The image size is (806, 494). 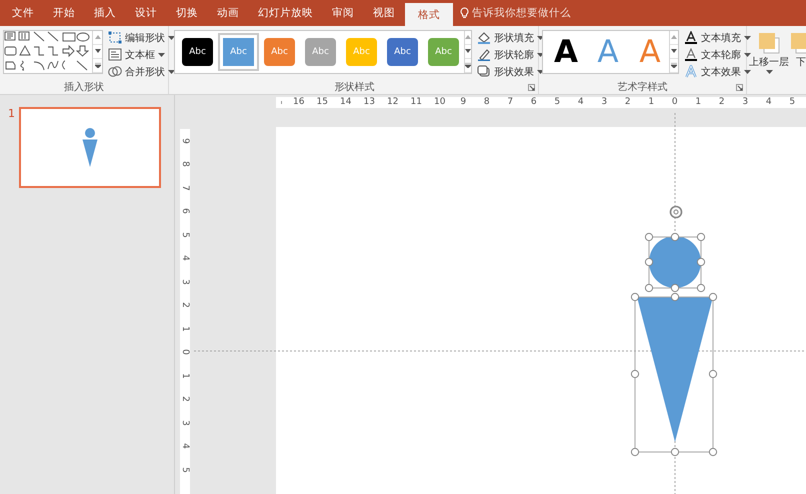 What do you see at coordinates (64, 13) in the screenshot?
I see `ribbon-tab: 开始` at bounding box center [64, 13].